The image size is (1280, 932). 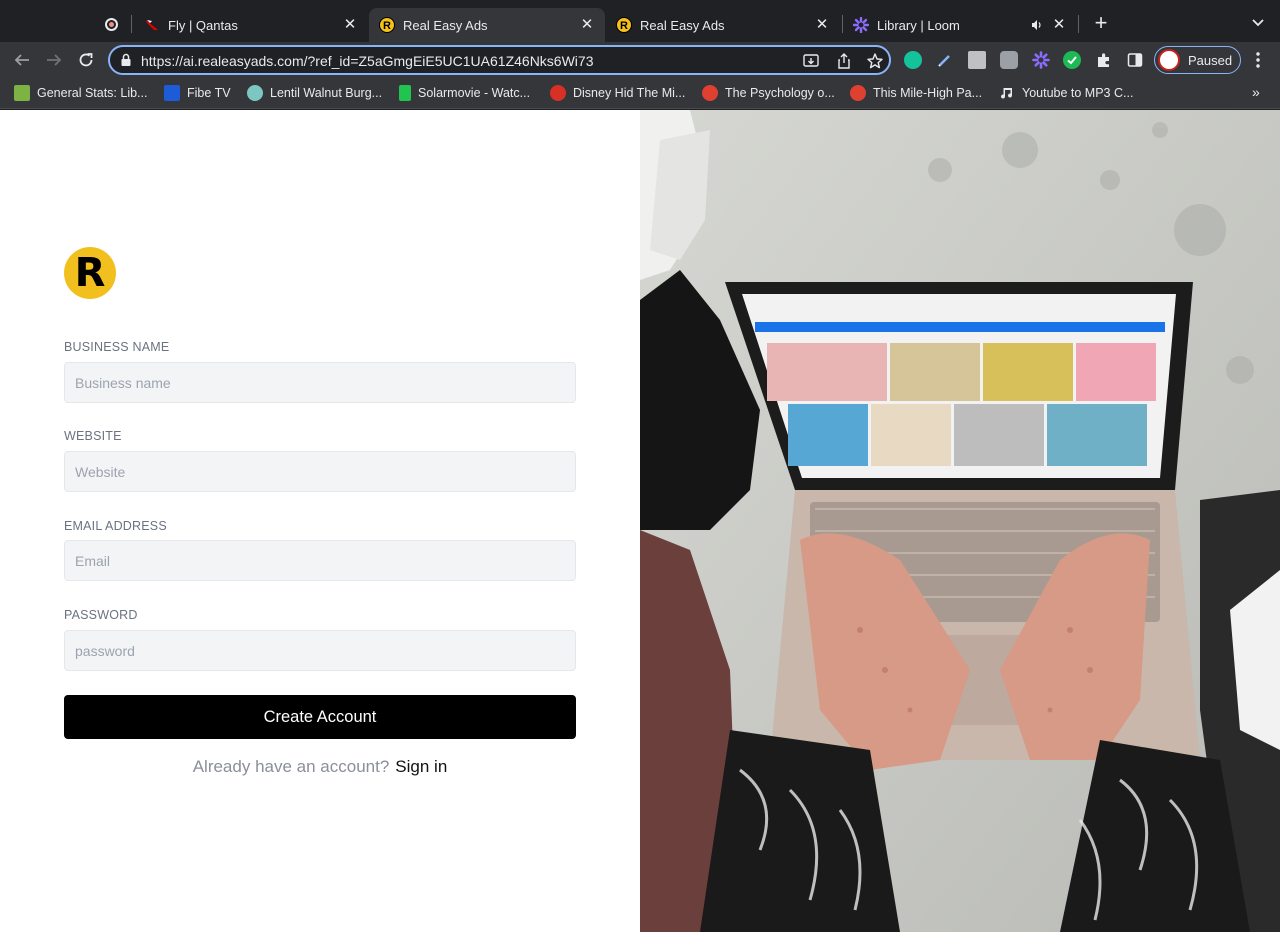 I want to click on tab-search-chevron-icon, so click(x=1258, y=22).